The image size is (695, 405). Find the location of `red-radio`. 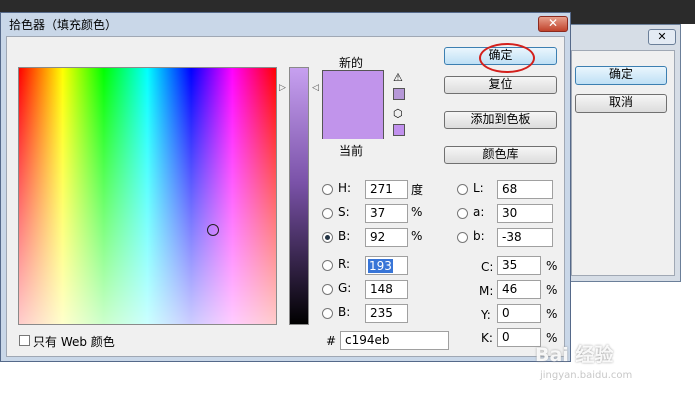

red-radio is located at coordinates (327, 265).